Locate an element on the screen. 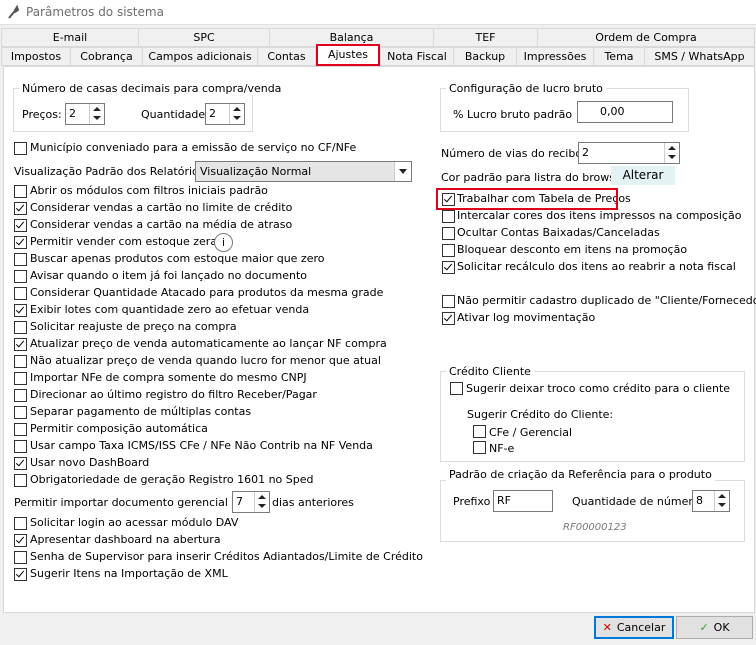  left-option2-label-3: Sugerir Itens na Importação de XML is located at coordinates (129, 573).